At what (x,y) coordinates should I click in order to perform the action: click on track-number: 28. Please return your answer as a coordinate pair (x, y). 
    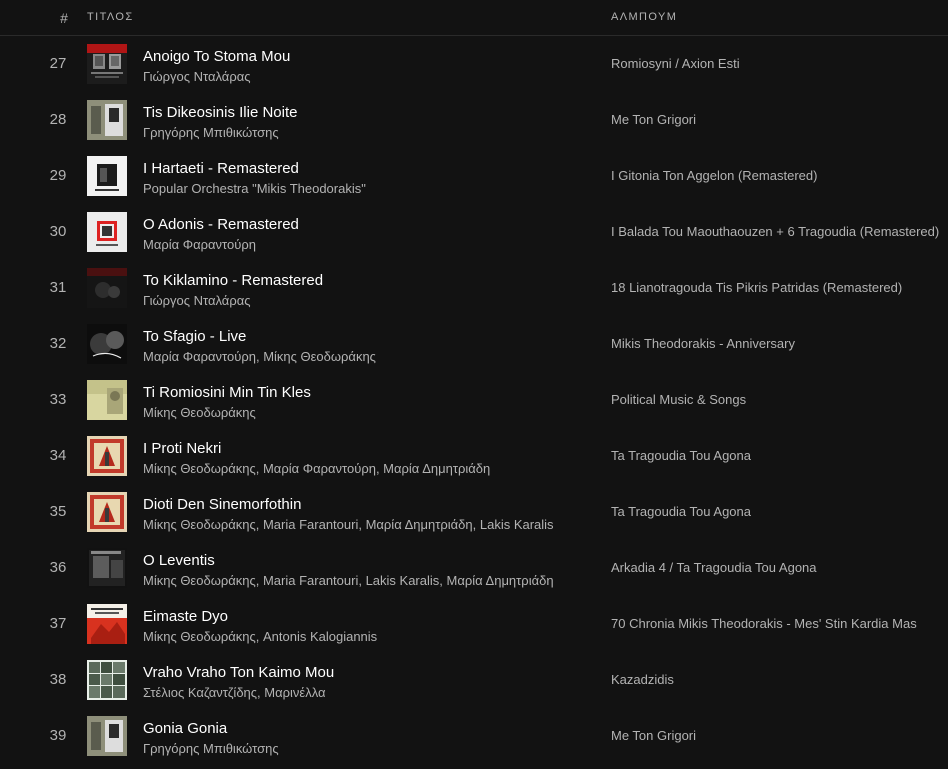
    Looking at the image, I should click on (58, 119).